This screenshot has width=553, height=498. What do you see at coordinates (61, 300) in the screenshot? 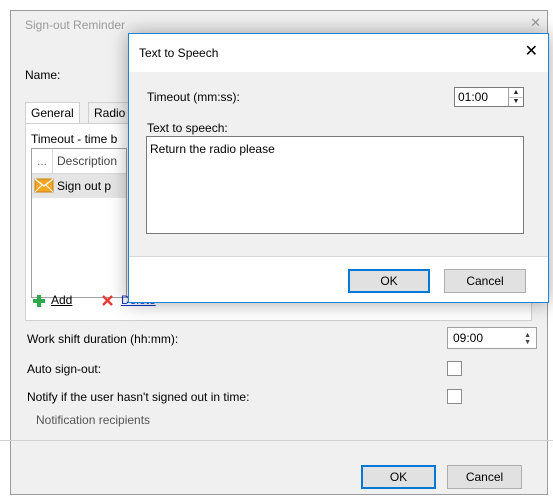
I see `add-link: Add` at bounding box center [61, 300].